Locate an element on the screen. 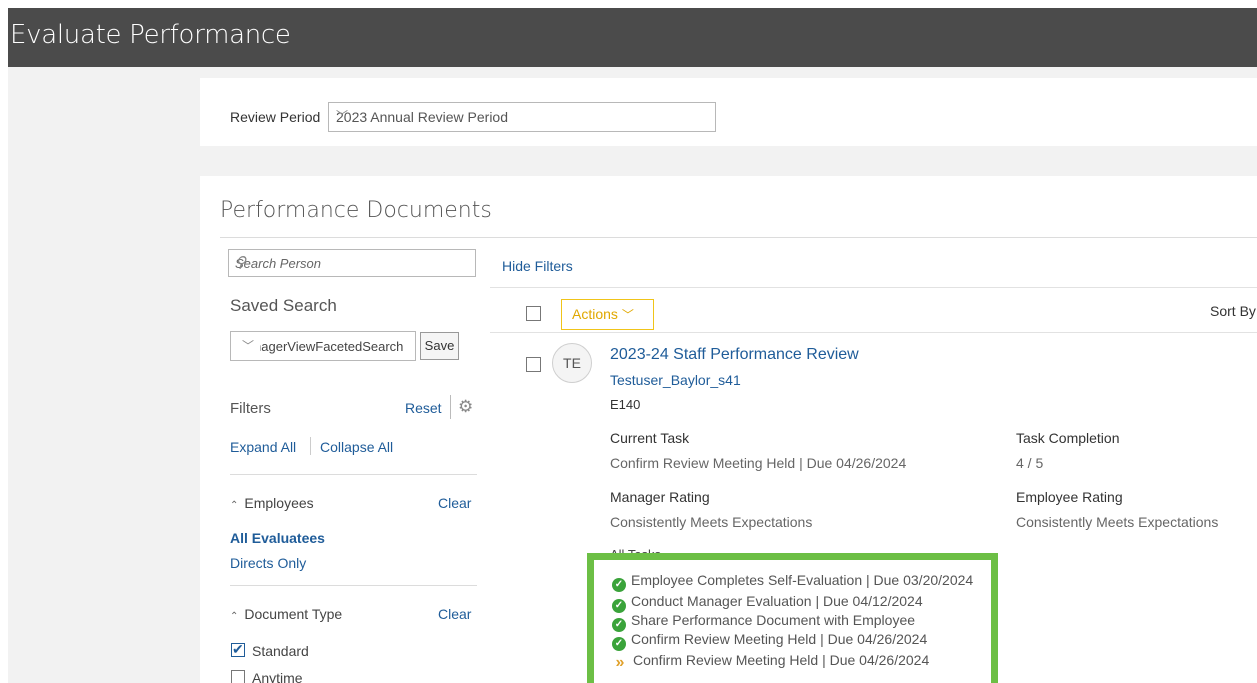 The height and width of the screenshot is (683, 1257). manager-rating-label: Manager Rating is located at coordinates (660, 497).